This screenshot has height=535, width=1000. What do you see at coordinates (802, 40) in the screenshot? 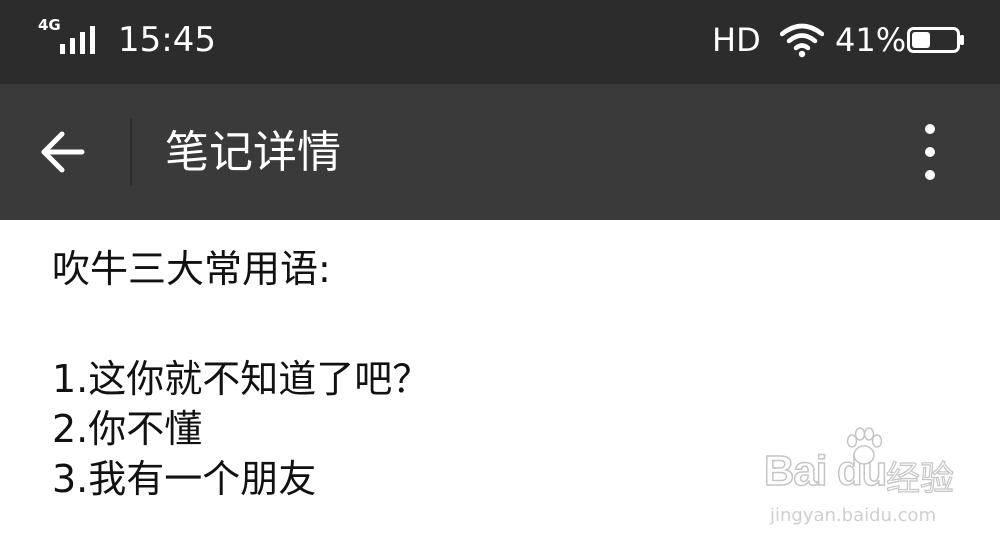
I see `wifi-icon` at bounding box center [802, 40].